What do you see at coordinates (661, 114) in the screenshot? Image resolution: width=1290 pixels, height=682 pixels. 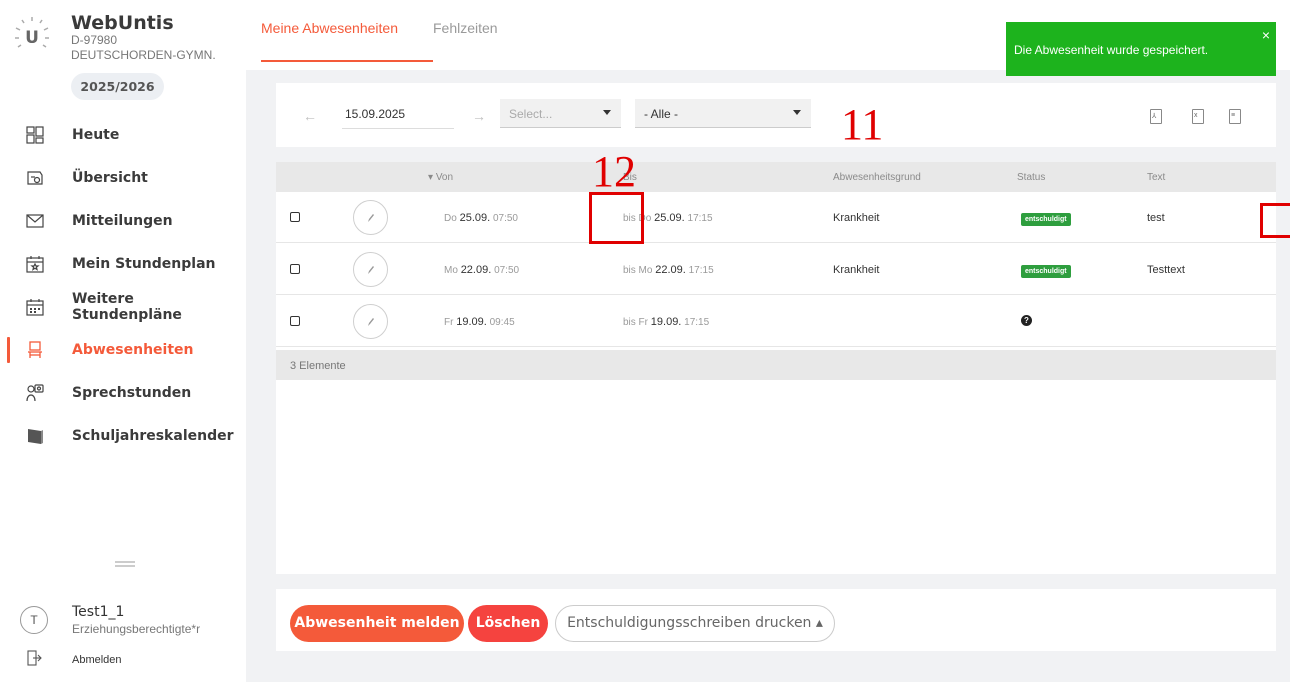 I see `select-value: - Alle -` at bounding box center [661, 114].